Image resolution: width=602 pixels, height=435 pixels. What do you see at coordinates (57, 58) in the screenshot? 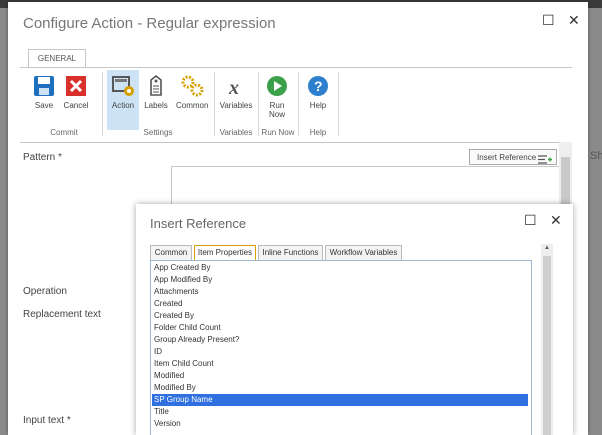
I see `tab-general: GENERAL` at bounding box center [57, 58].